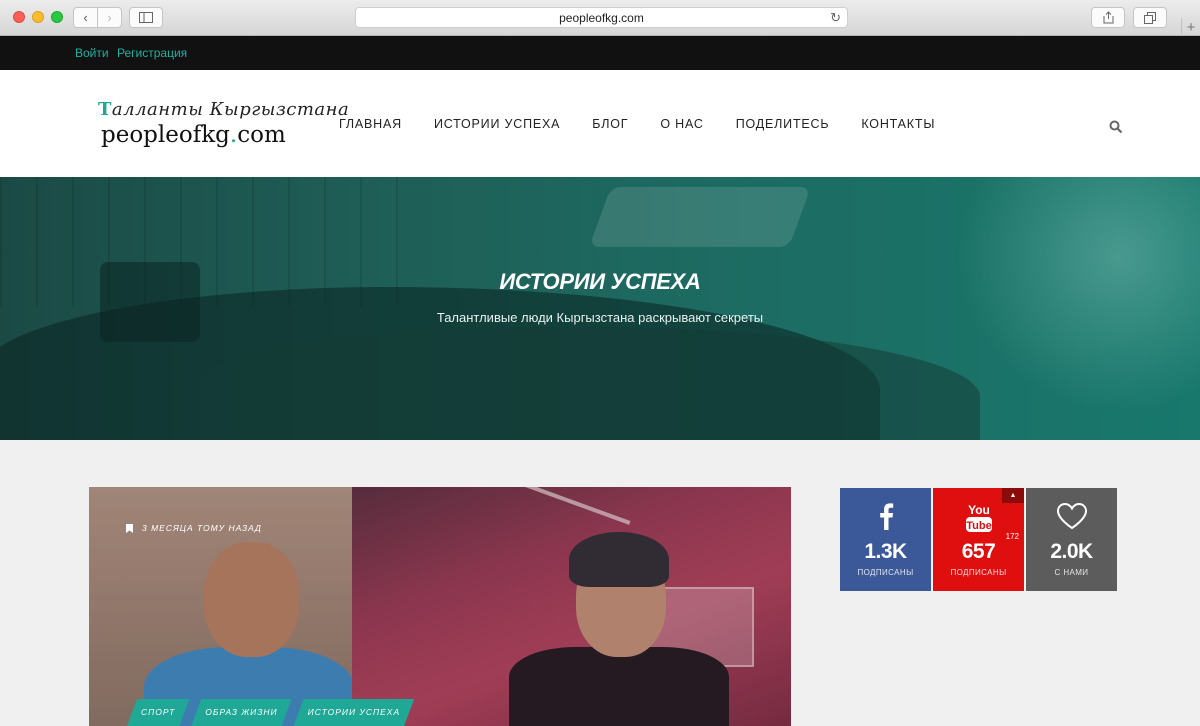  What do you see at coordinates (681, 124) in the screenshot?
I see `nav-about: О НАС` at bounding box center [681, 124].